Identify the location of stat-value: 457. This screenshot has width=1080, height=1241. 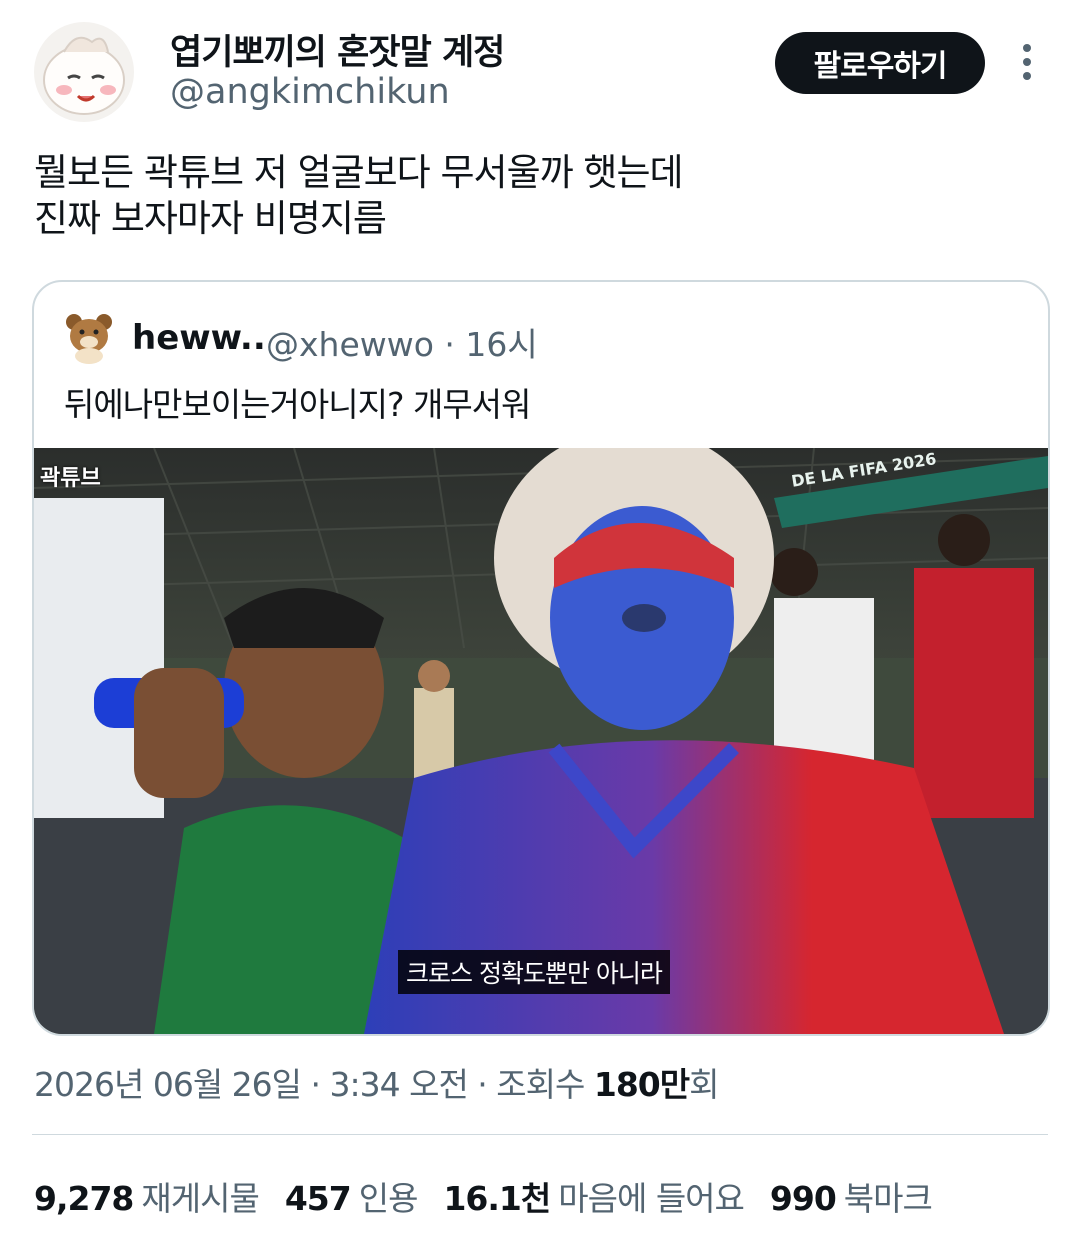
(318, 1198).